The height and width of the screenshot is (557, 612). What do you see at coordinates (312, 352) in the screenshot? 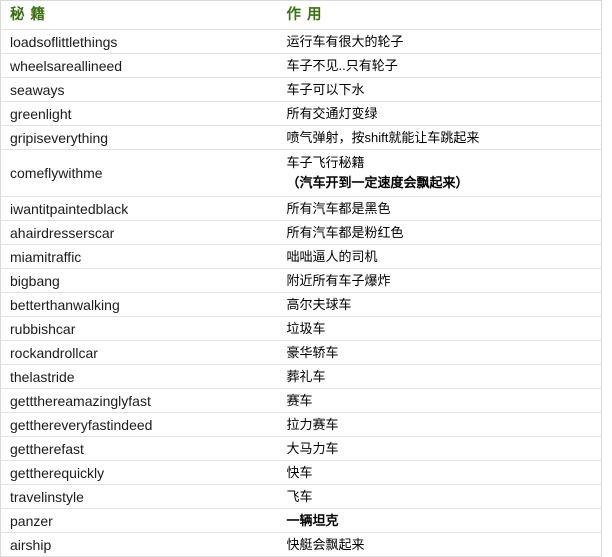
I see `cheat-effect-line: 豪华轿车` at bounding box center [312, 352].